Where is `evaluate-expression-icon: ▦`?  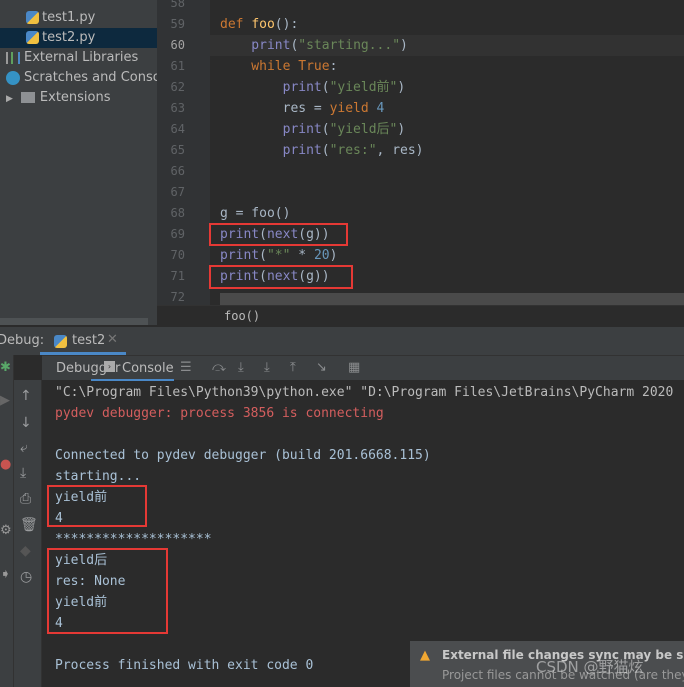
evaluate-expression-icon: ▦ is located at coordinates (354, 367).